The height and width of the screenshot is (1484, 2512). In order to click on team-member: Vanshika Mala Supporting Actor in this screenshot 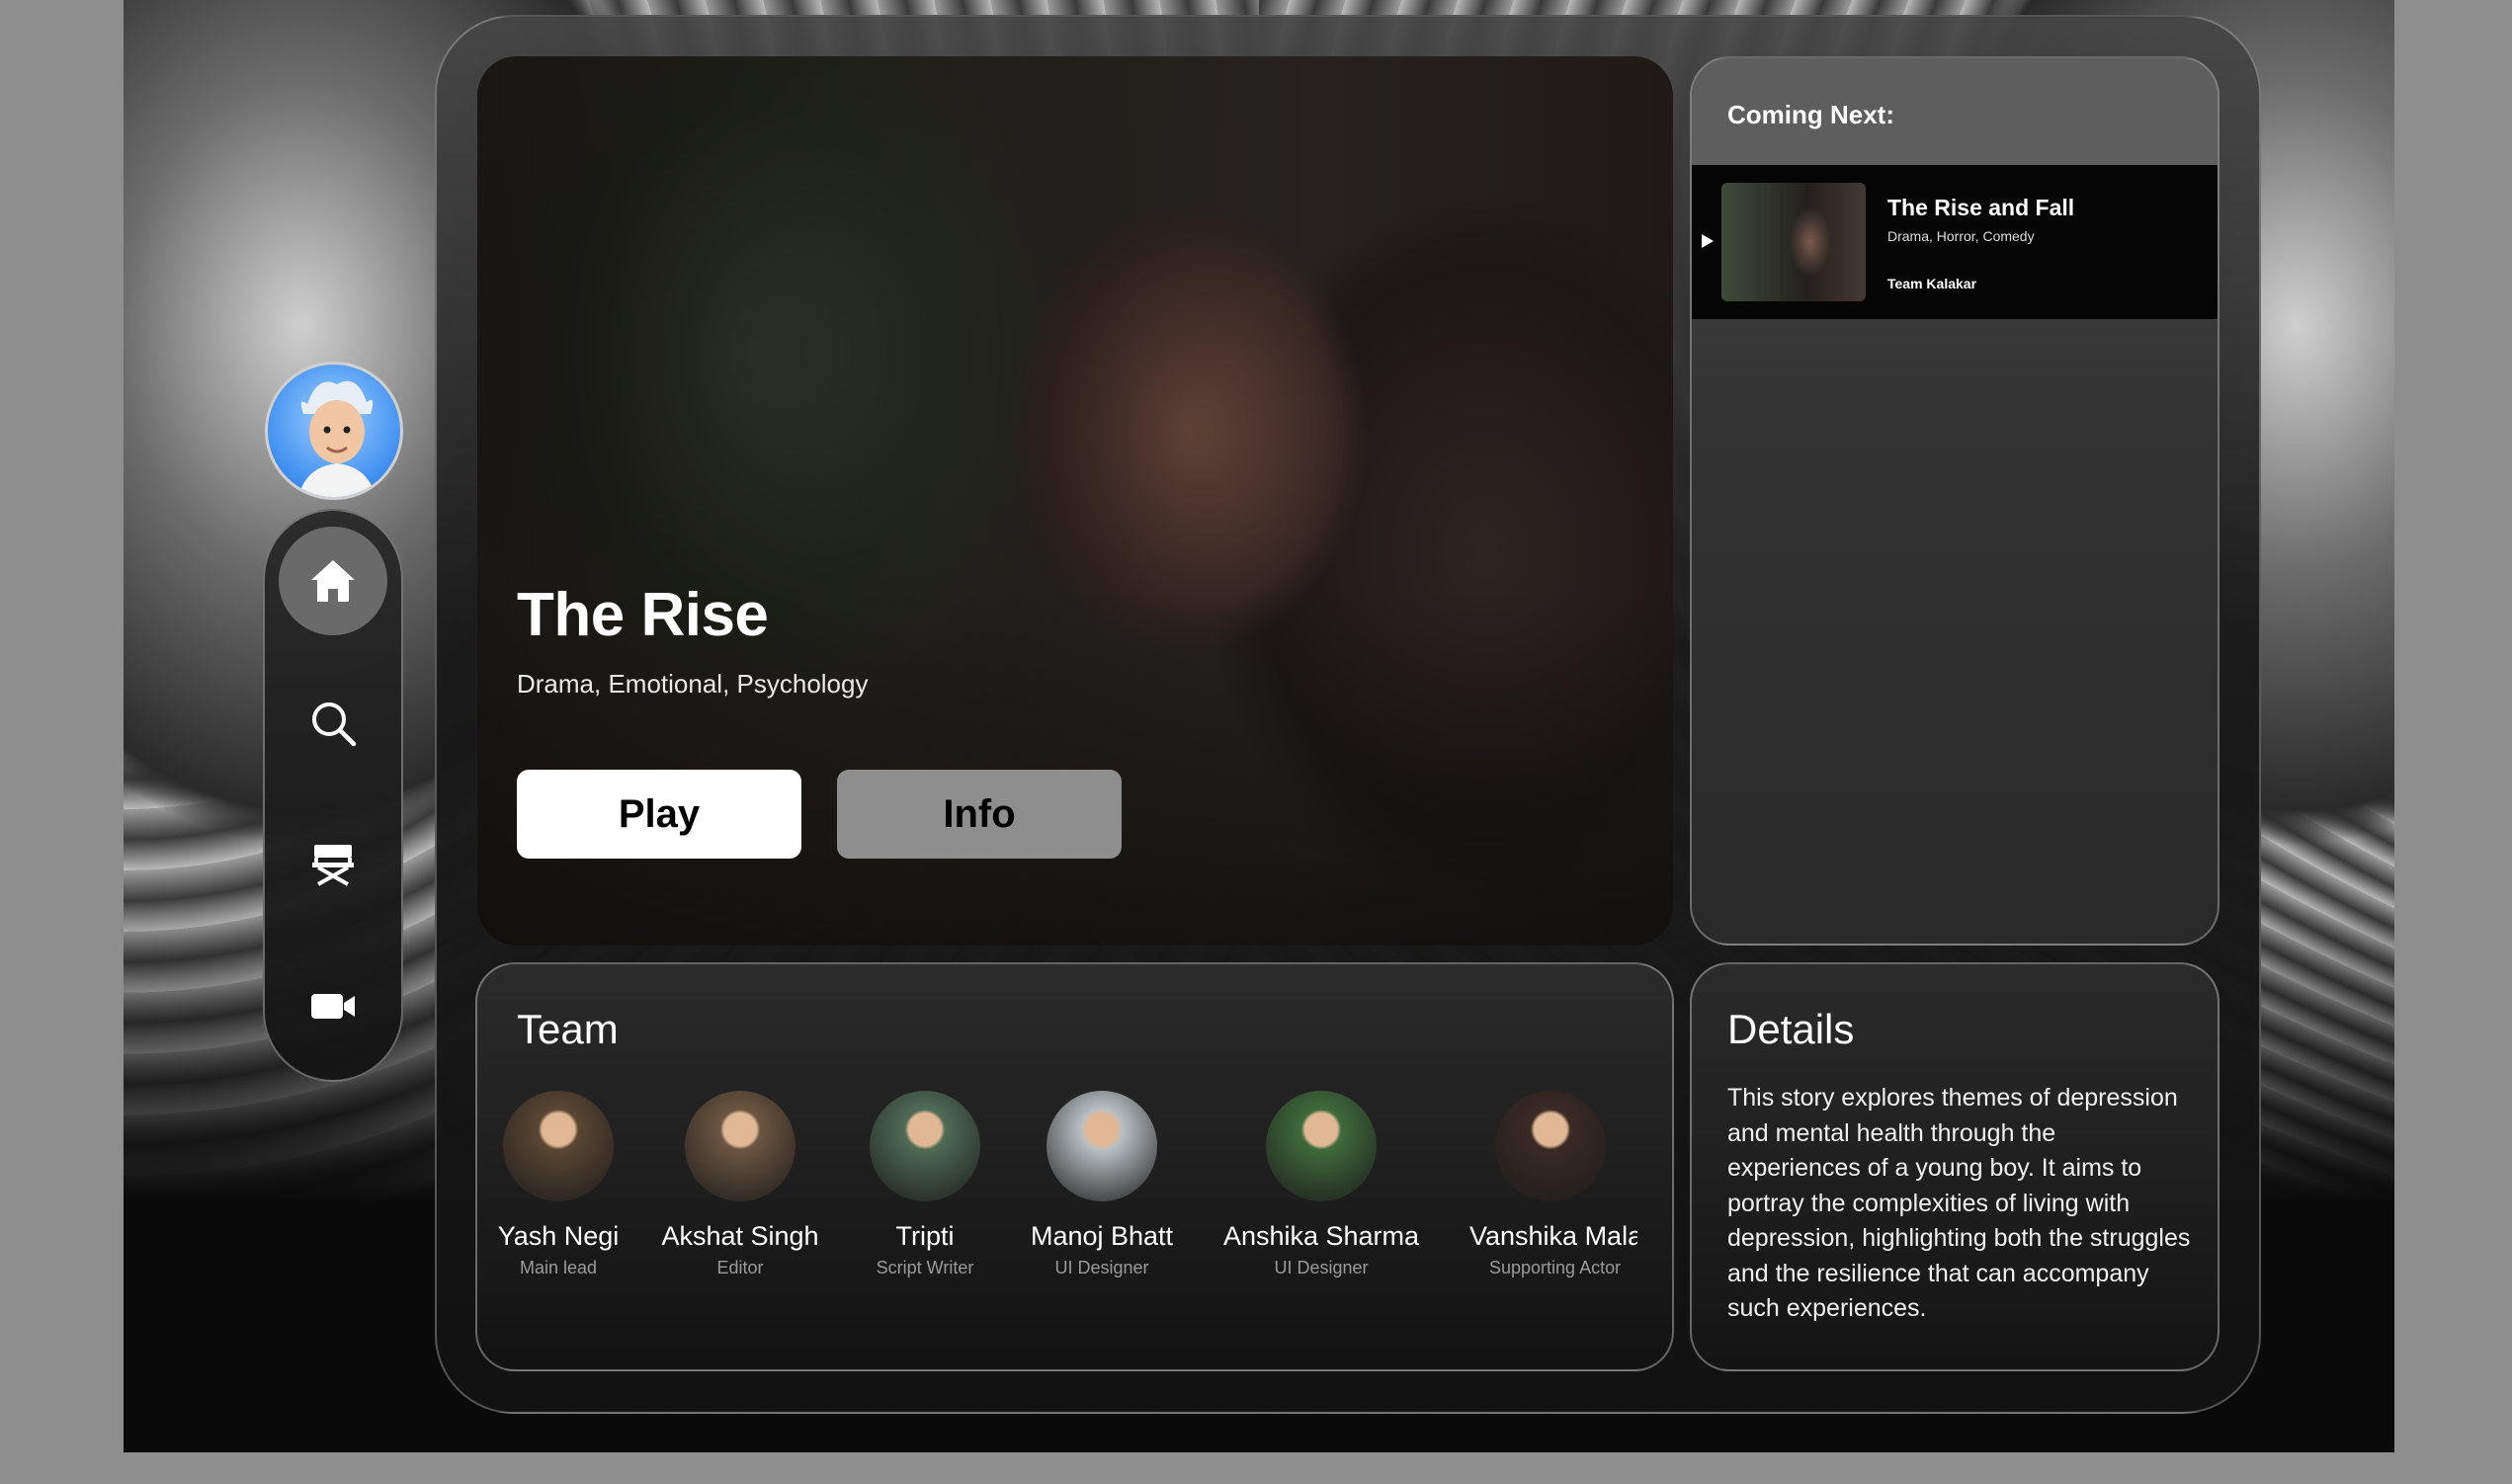, I will do `click(1551, 1184)`.